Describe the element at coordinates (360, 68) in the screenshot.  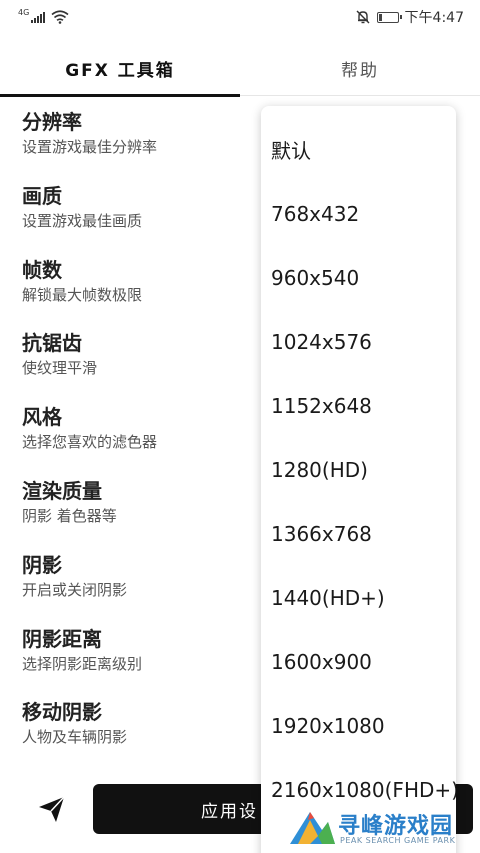
I see `tab-help: 帮助` at that location.